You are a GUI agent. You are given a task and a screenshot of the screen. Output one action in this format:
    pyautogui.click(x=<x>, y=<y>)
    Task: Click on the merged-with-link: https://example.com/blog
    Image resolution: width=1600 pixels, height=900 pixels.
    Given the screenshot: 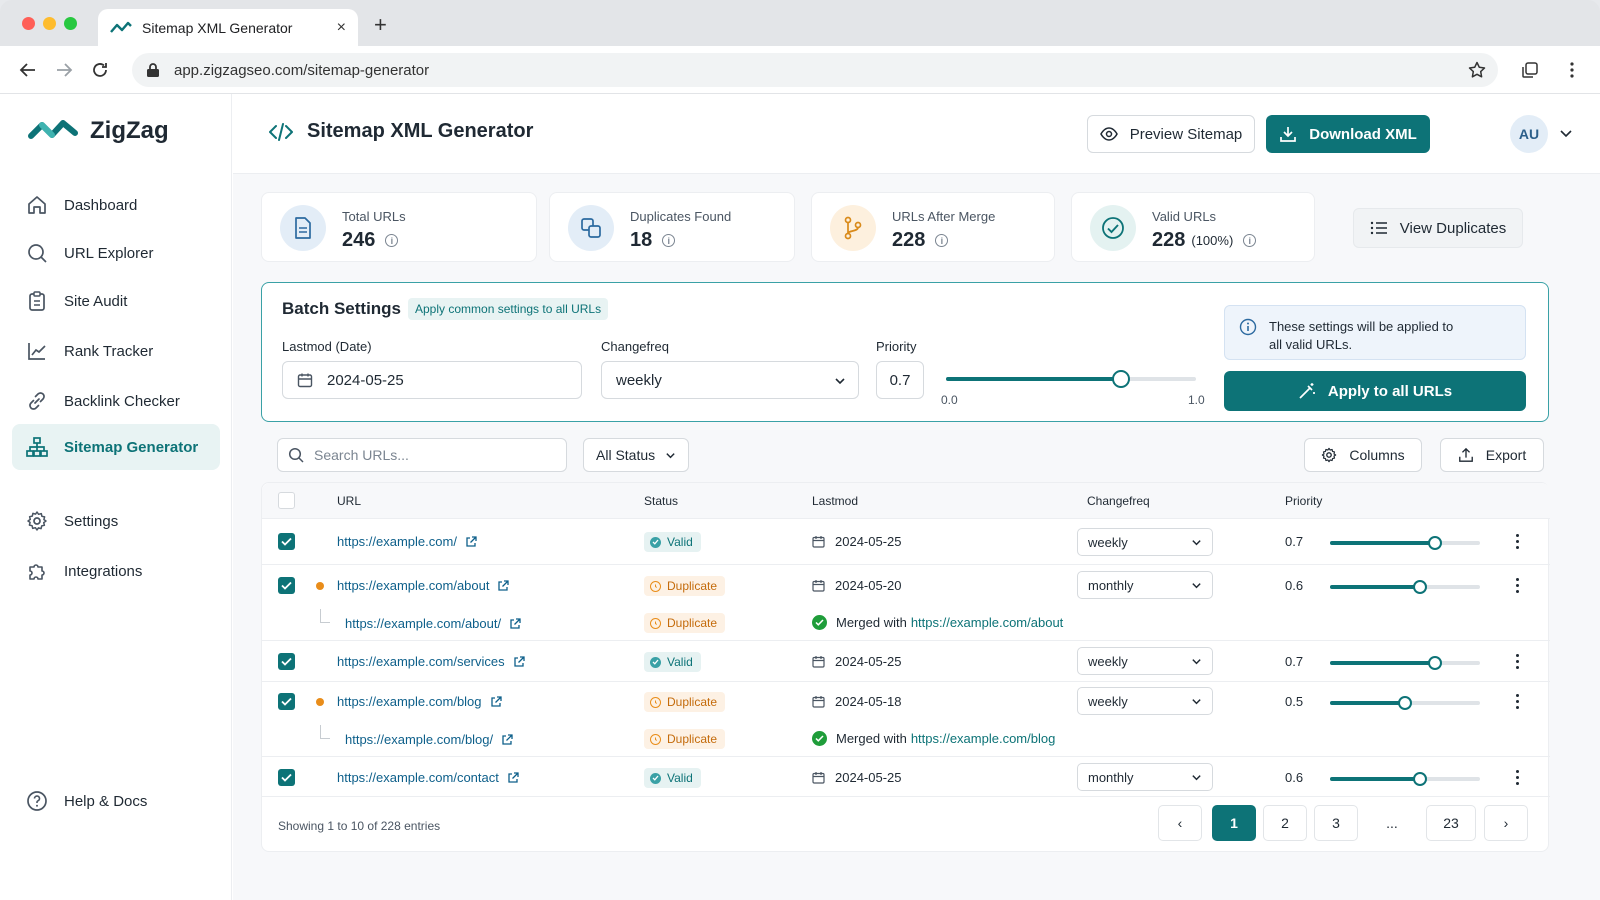 What is the action you would take?
    pyautogui.click(x=983, y=738)
    